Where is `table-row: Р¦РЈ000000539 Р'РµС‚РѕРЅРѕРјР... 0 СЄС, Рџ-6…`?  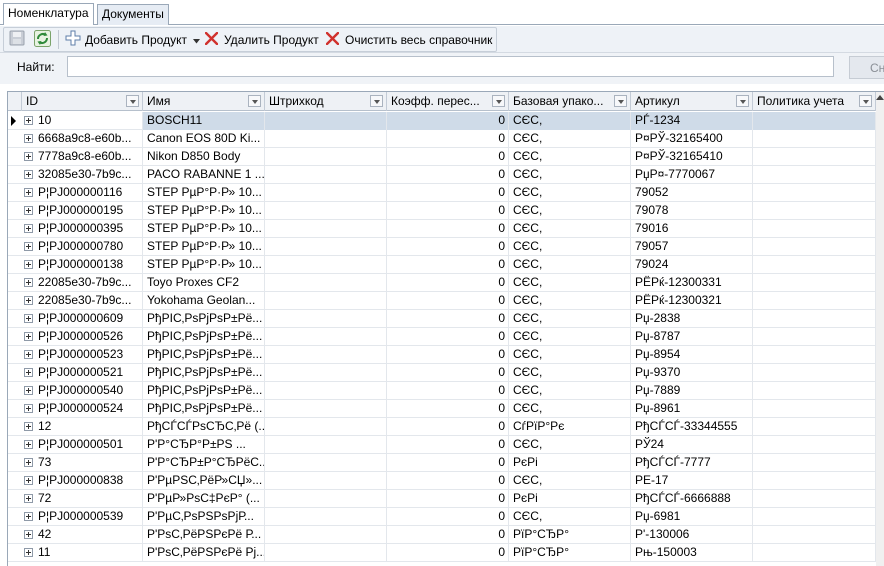
table-row: Р¦РЈ000000539 Р'РµС‚РѕРЅРѕРјР... 0 СЄС, Рџ-6… is located at coordinates (446, 517).